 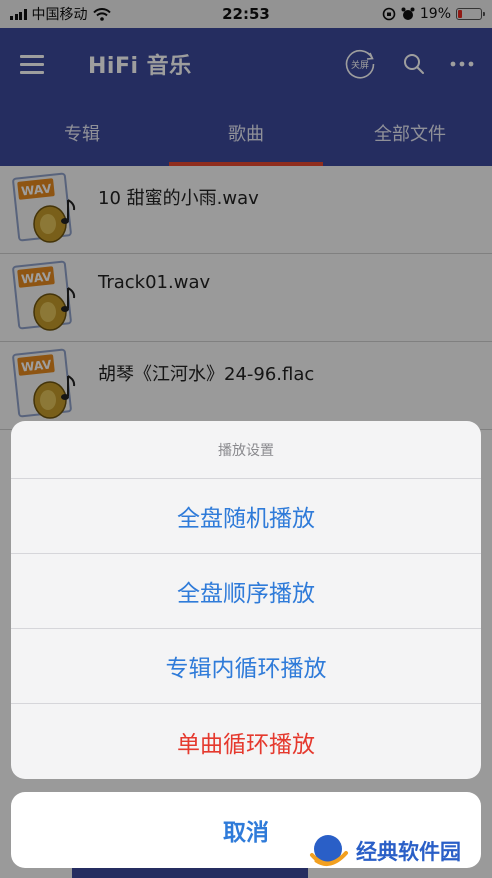 What do you see at coordinates (246, 741) in the screenshot?
I see `single-loop-option: 单曲循环播放` at bounding box center [246, 741].